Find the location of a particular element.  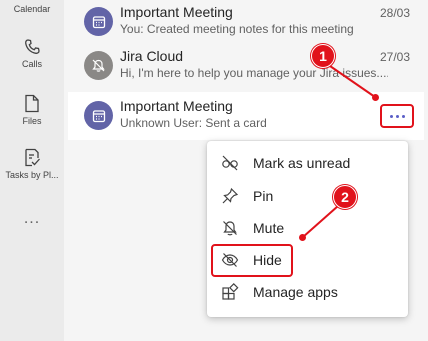

eye-glasses-off-icon is located at coordinates (230, 163).